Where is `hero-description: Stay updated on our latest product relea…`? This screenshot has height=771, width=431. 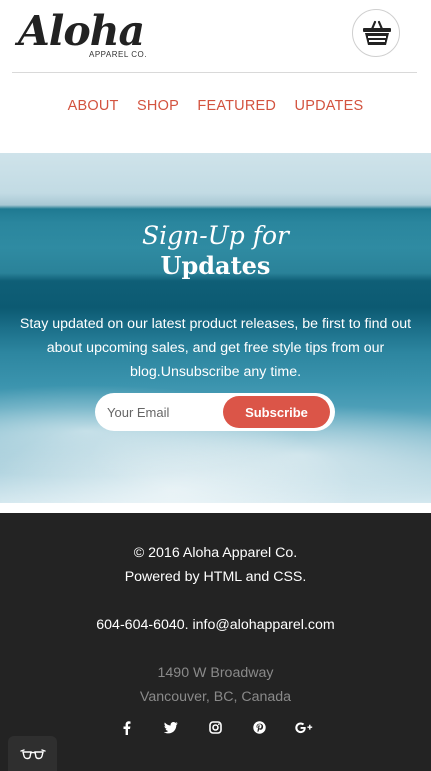
hero-description: Stay updated on our latest product relea… is located at coordinates (215, 348).